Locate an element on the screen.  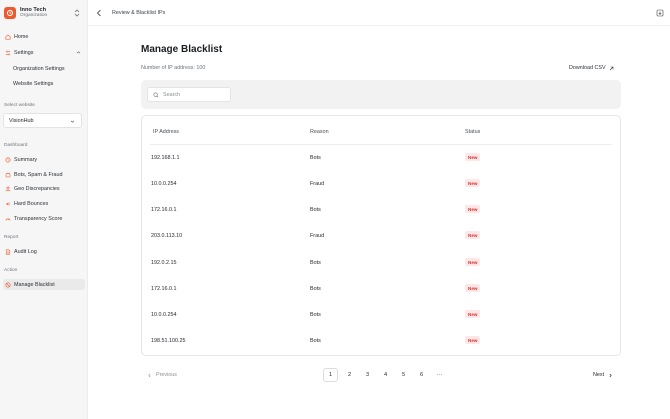
sidebar-item-settings: Settings is located at coordinates (44, 52).